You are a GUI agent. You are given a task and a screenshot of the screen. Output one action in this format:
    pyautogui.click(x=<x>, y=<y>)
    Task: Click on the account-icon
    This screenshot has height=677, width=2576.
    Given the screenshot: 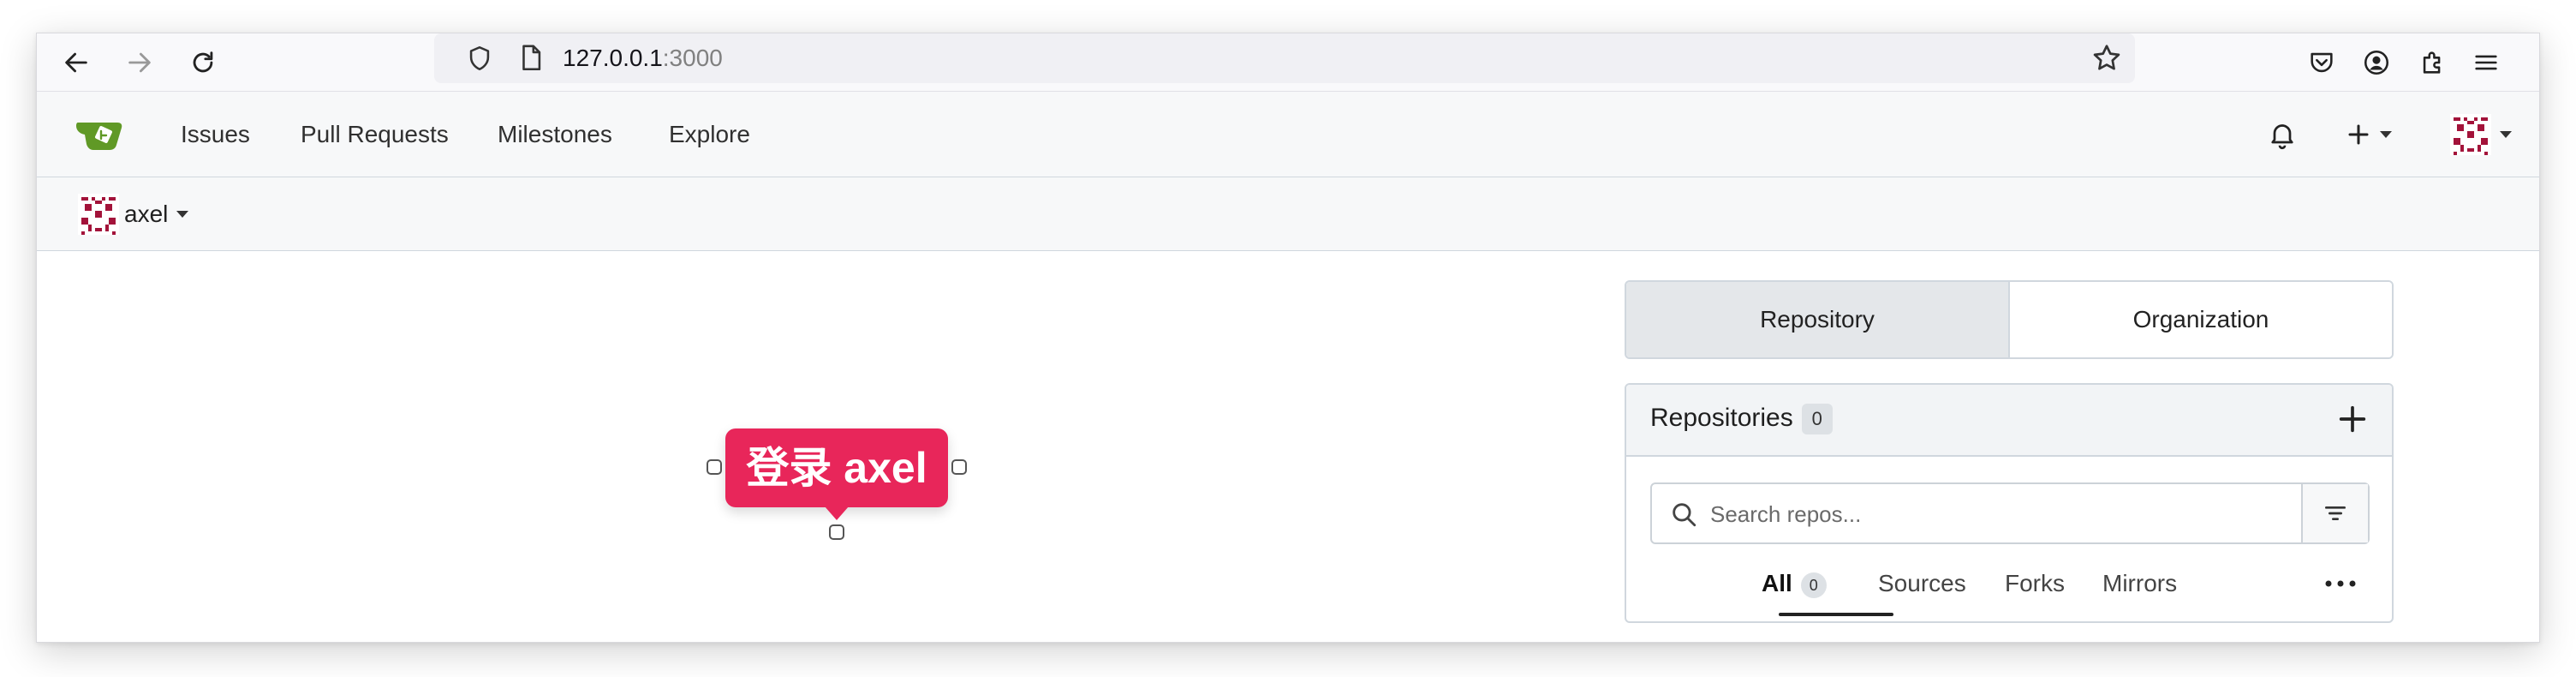 What is the action you would take?
    pyautogui.click(x=2376, y=62)
    